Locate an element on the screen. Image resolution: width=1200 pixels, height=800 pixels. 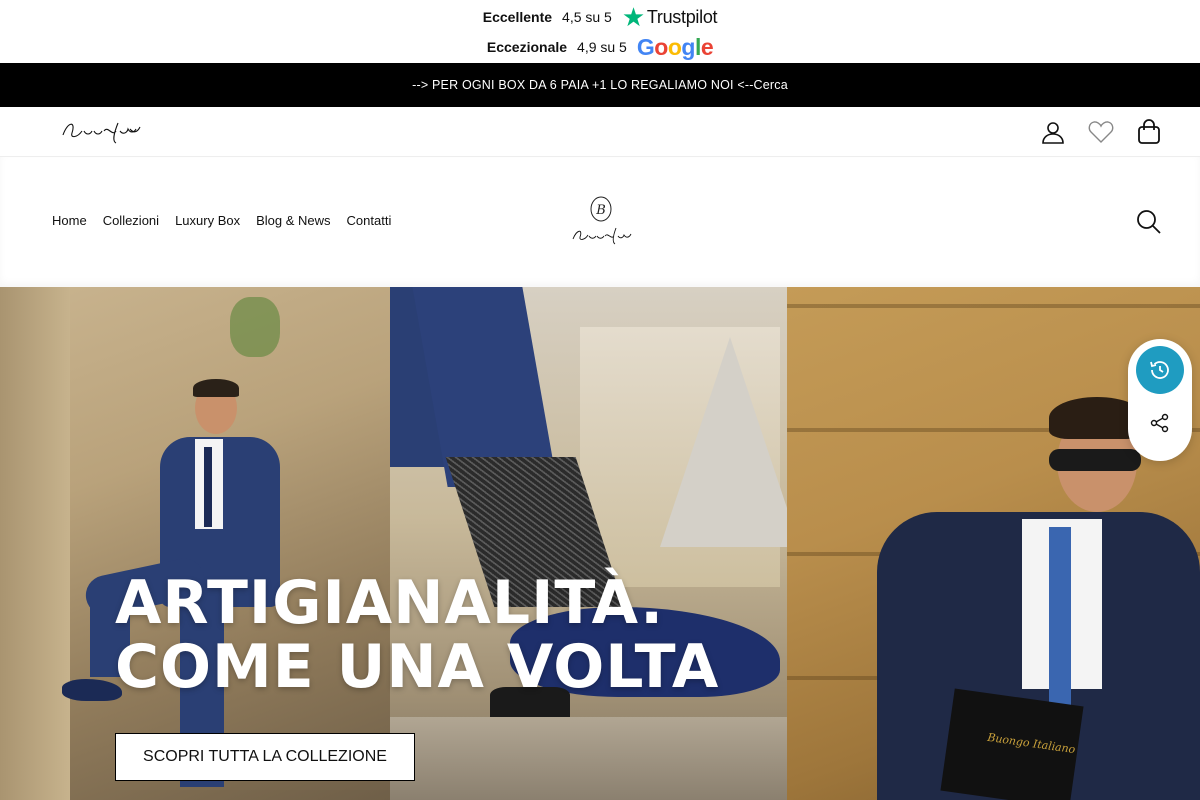
trustpilot-label: Eccellente is located at coordinates (517, 17).